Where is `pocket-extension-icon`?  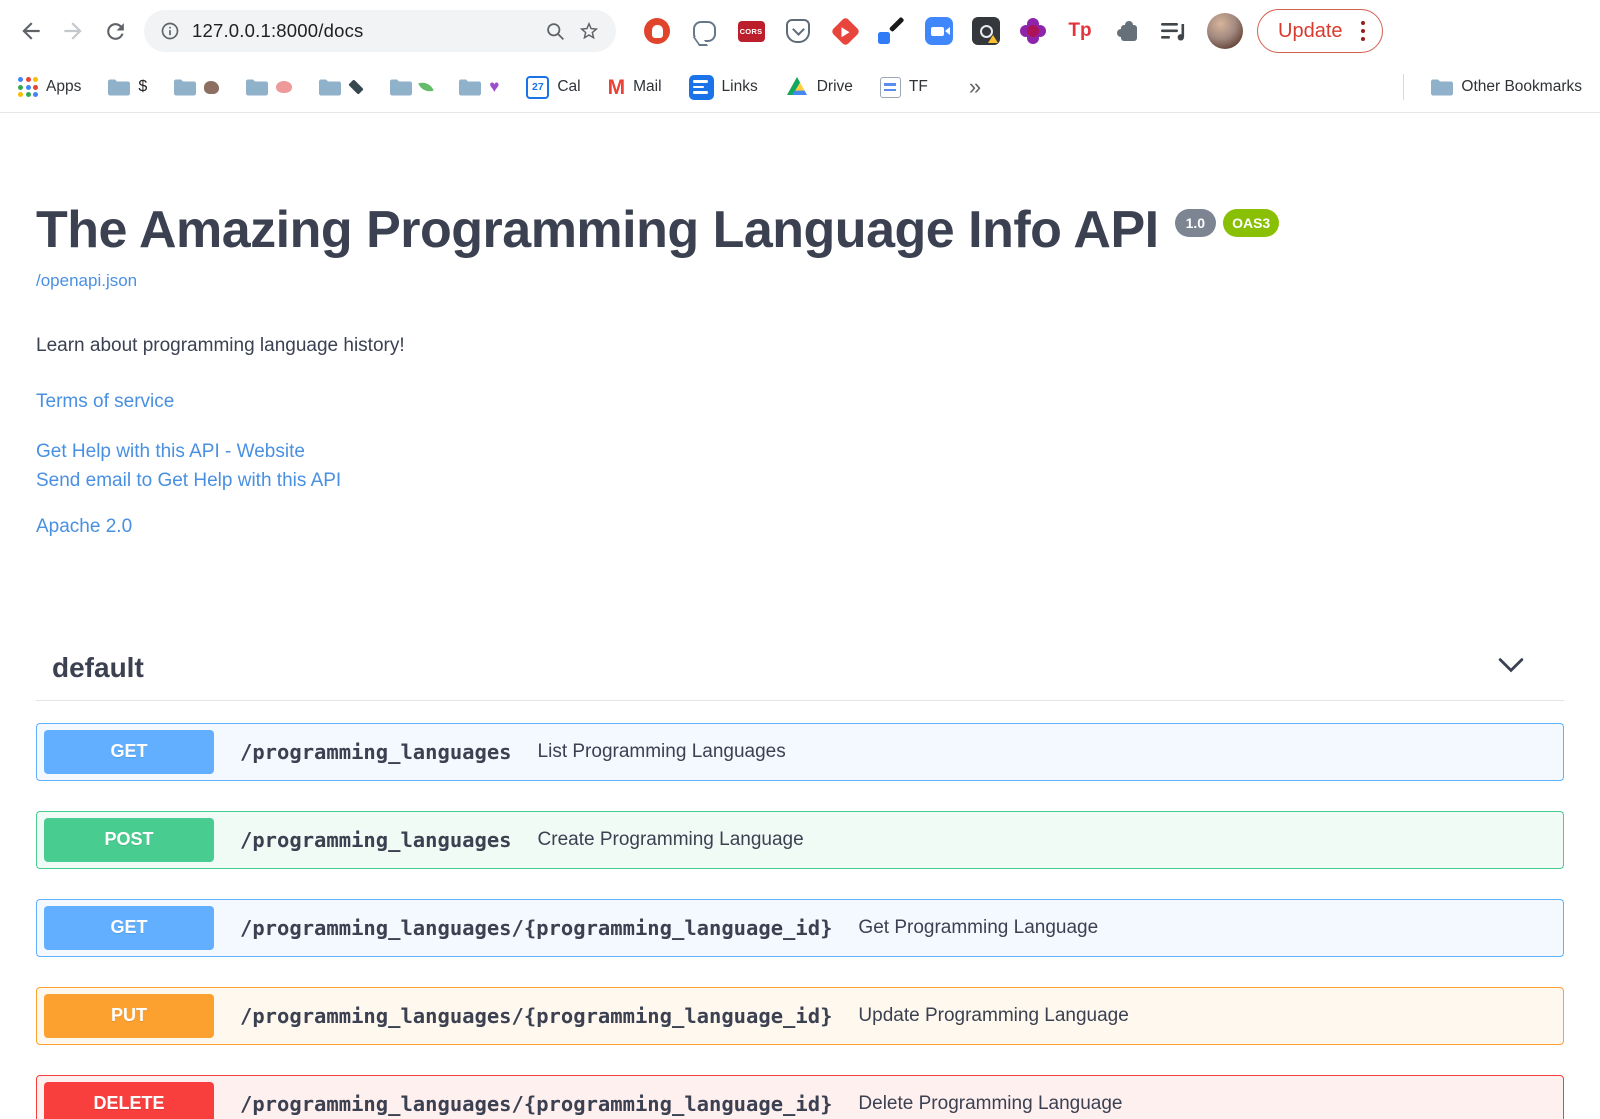 pocket-extension-icon is located at coordinates (798, 31).